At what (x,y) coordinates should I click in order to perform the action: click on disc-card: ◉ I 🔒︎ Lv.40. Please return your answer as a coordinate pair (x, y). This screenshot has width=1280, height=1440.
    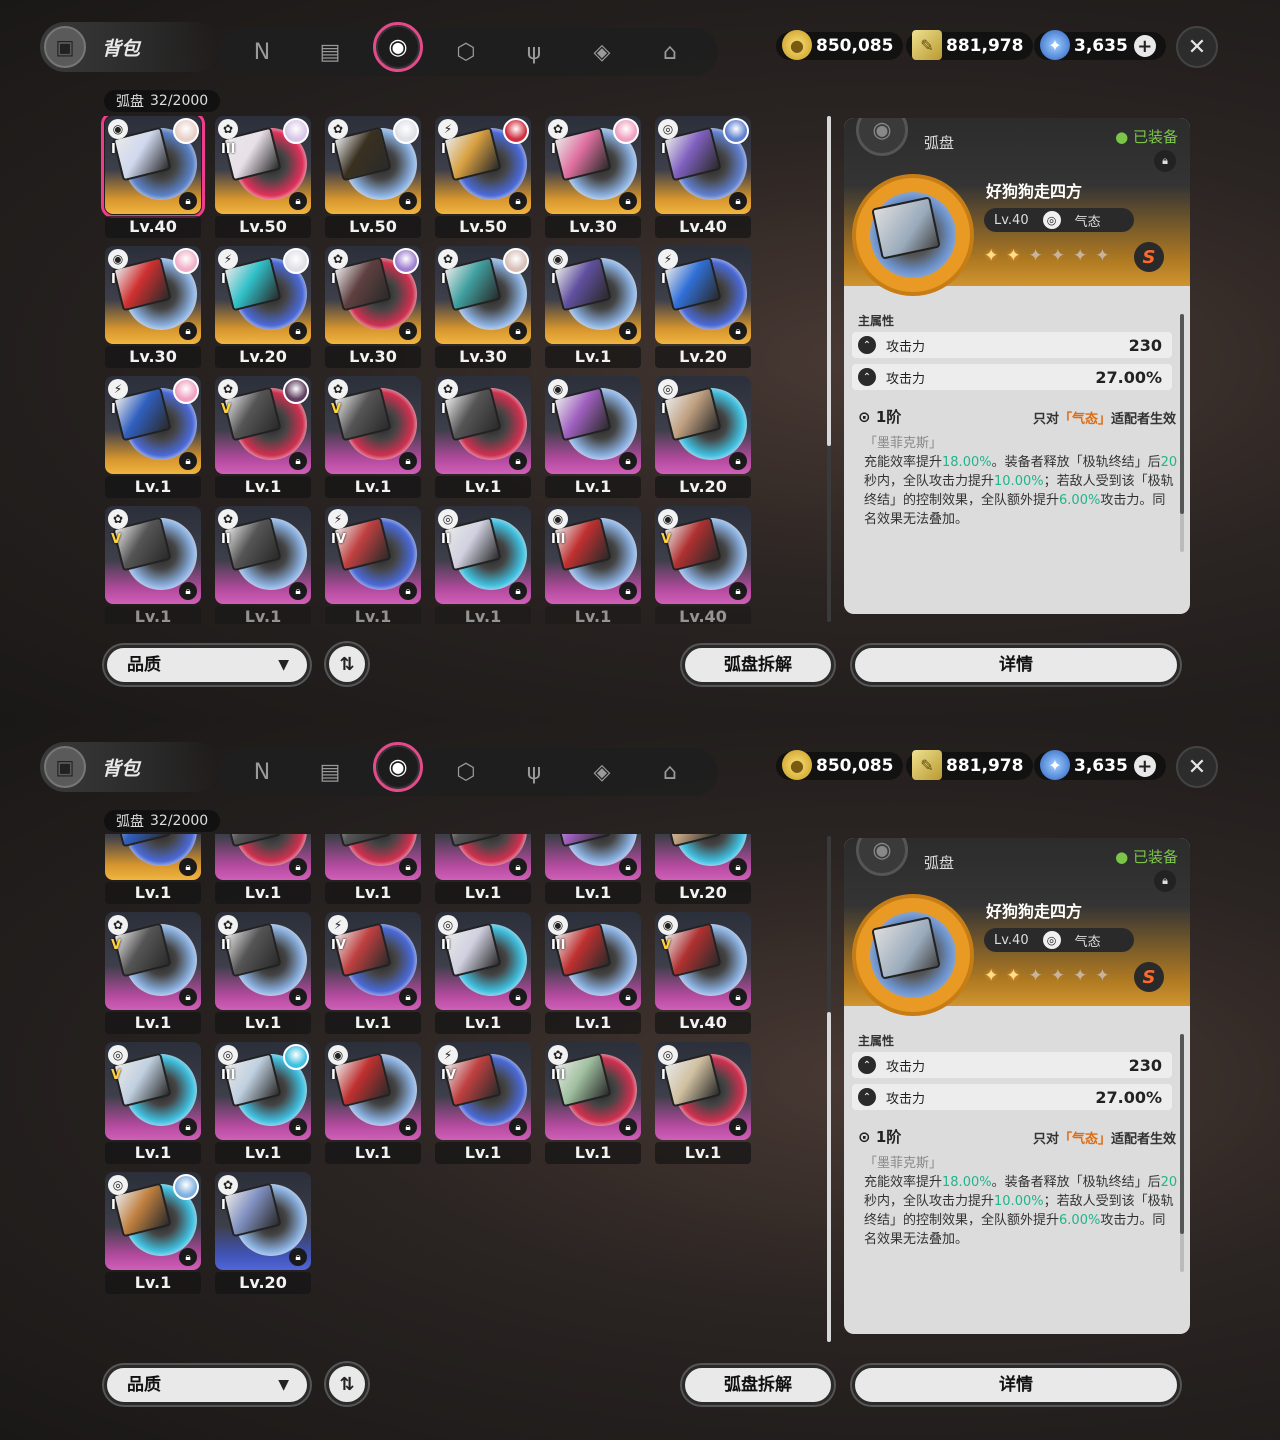
    Looking at the image, I should click on (153, 178).